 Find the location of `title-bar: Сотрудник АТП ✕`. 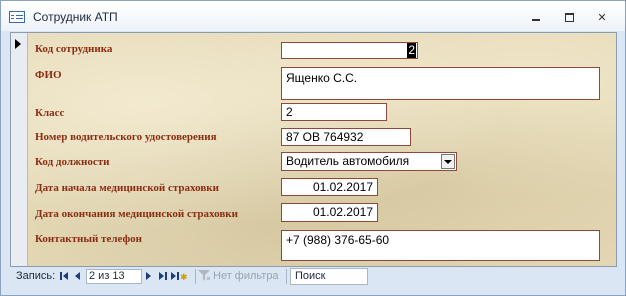

title-bar: Сотрудник АТП ✕ is located at coordinates (313, 16).